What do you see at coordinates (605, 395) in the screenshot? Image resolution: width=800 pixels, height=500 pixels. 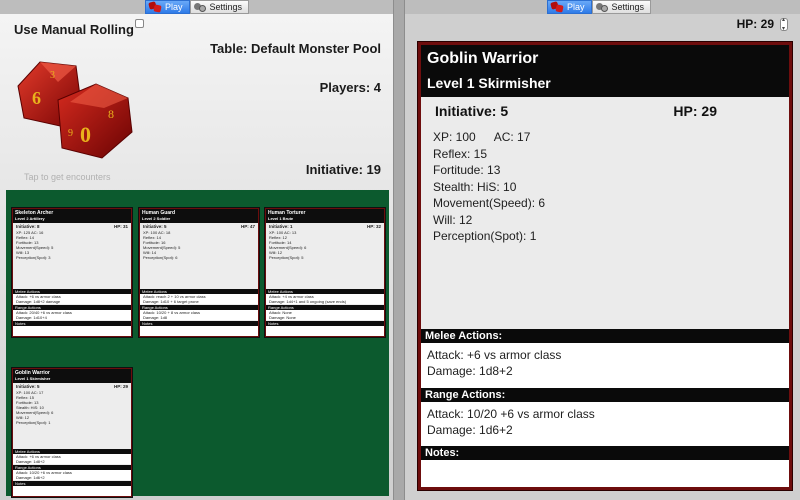 I see `range-actions-header: Range Actions:` at bounding box center [605, 395].